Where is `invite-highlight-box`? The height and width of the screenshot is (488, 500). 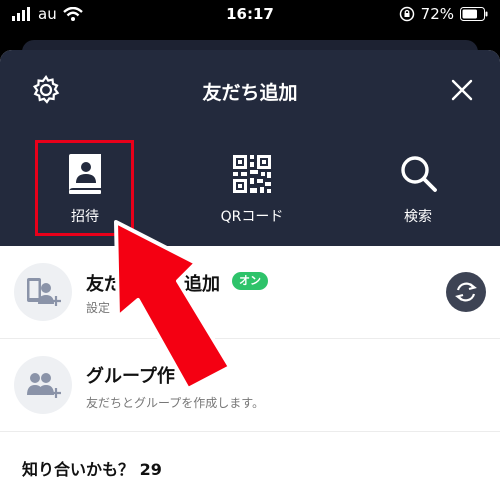
invite-highlight-box is located at coordinates (84, 188).